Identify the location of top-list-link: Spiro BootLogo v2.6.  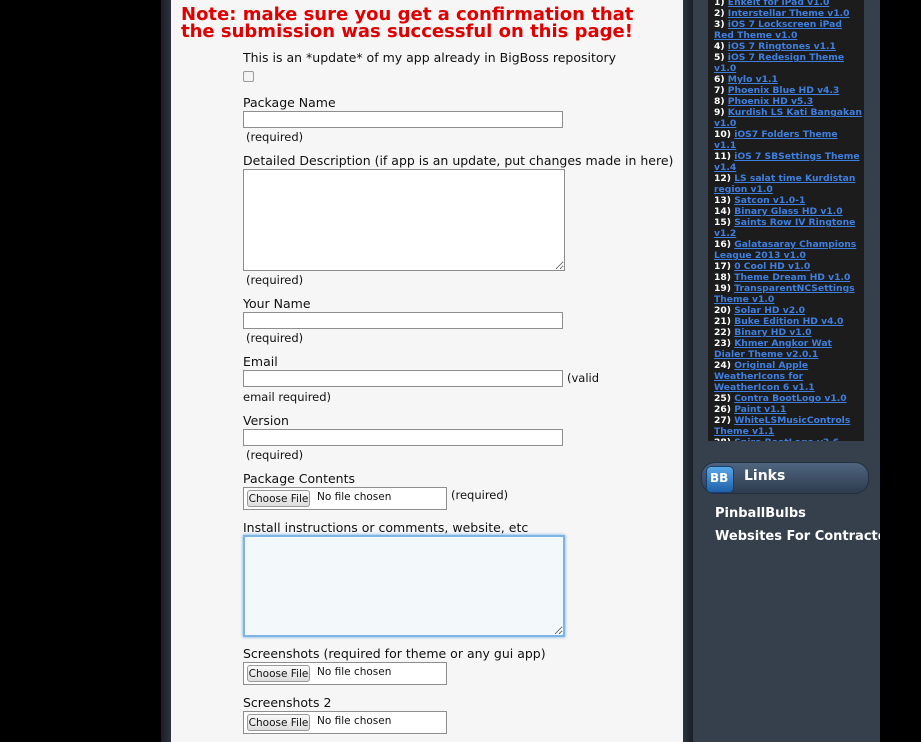
(786, 439).